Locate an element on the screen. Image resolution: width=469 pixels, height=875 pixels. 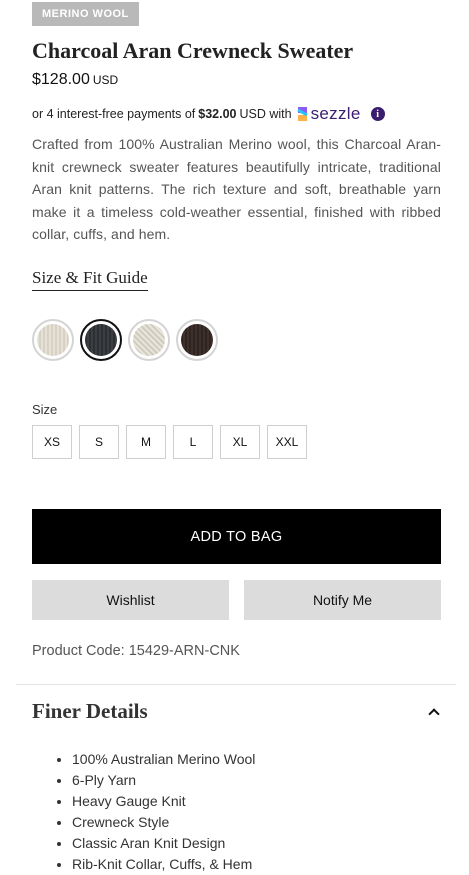
product-code: Product Code: 15429-ARN-CNK is located at coordinates (136, 651).